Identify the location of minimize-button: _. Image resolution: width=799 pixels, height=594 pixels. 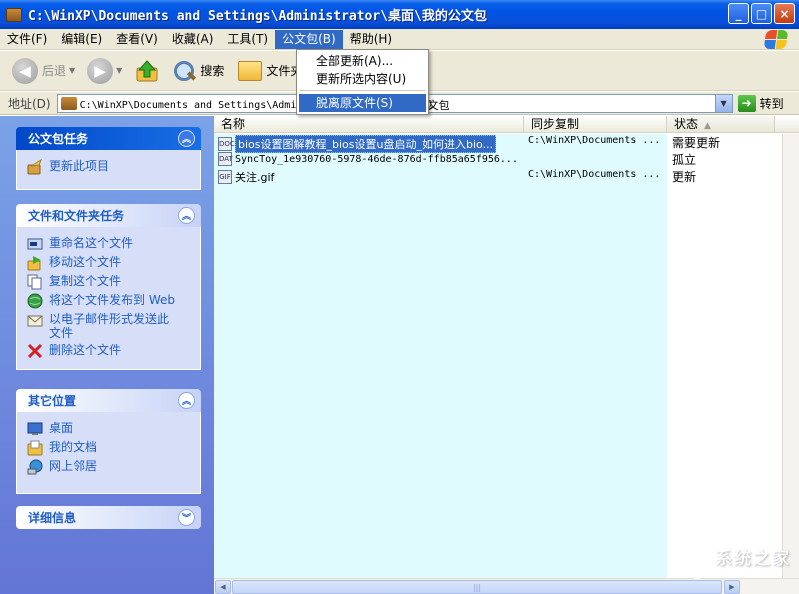
(738, 13).